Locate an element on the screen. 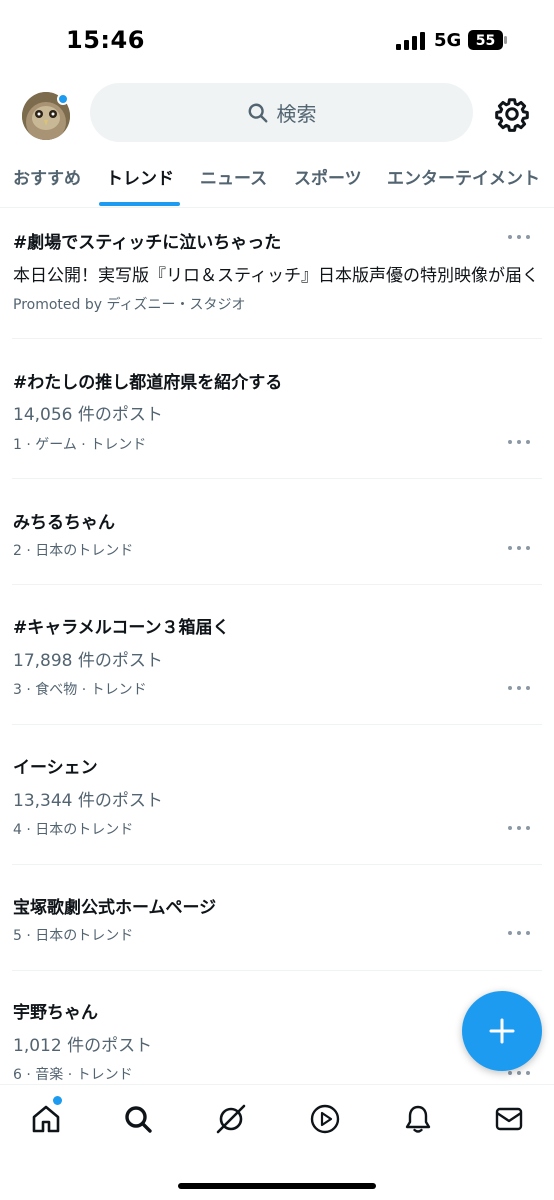 The height and width of the screenshot is (1200, 554). play-icon is located at coordinates (325, 1119).